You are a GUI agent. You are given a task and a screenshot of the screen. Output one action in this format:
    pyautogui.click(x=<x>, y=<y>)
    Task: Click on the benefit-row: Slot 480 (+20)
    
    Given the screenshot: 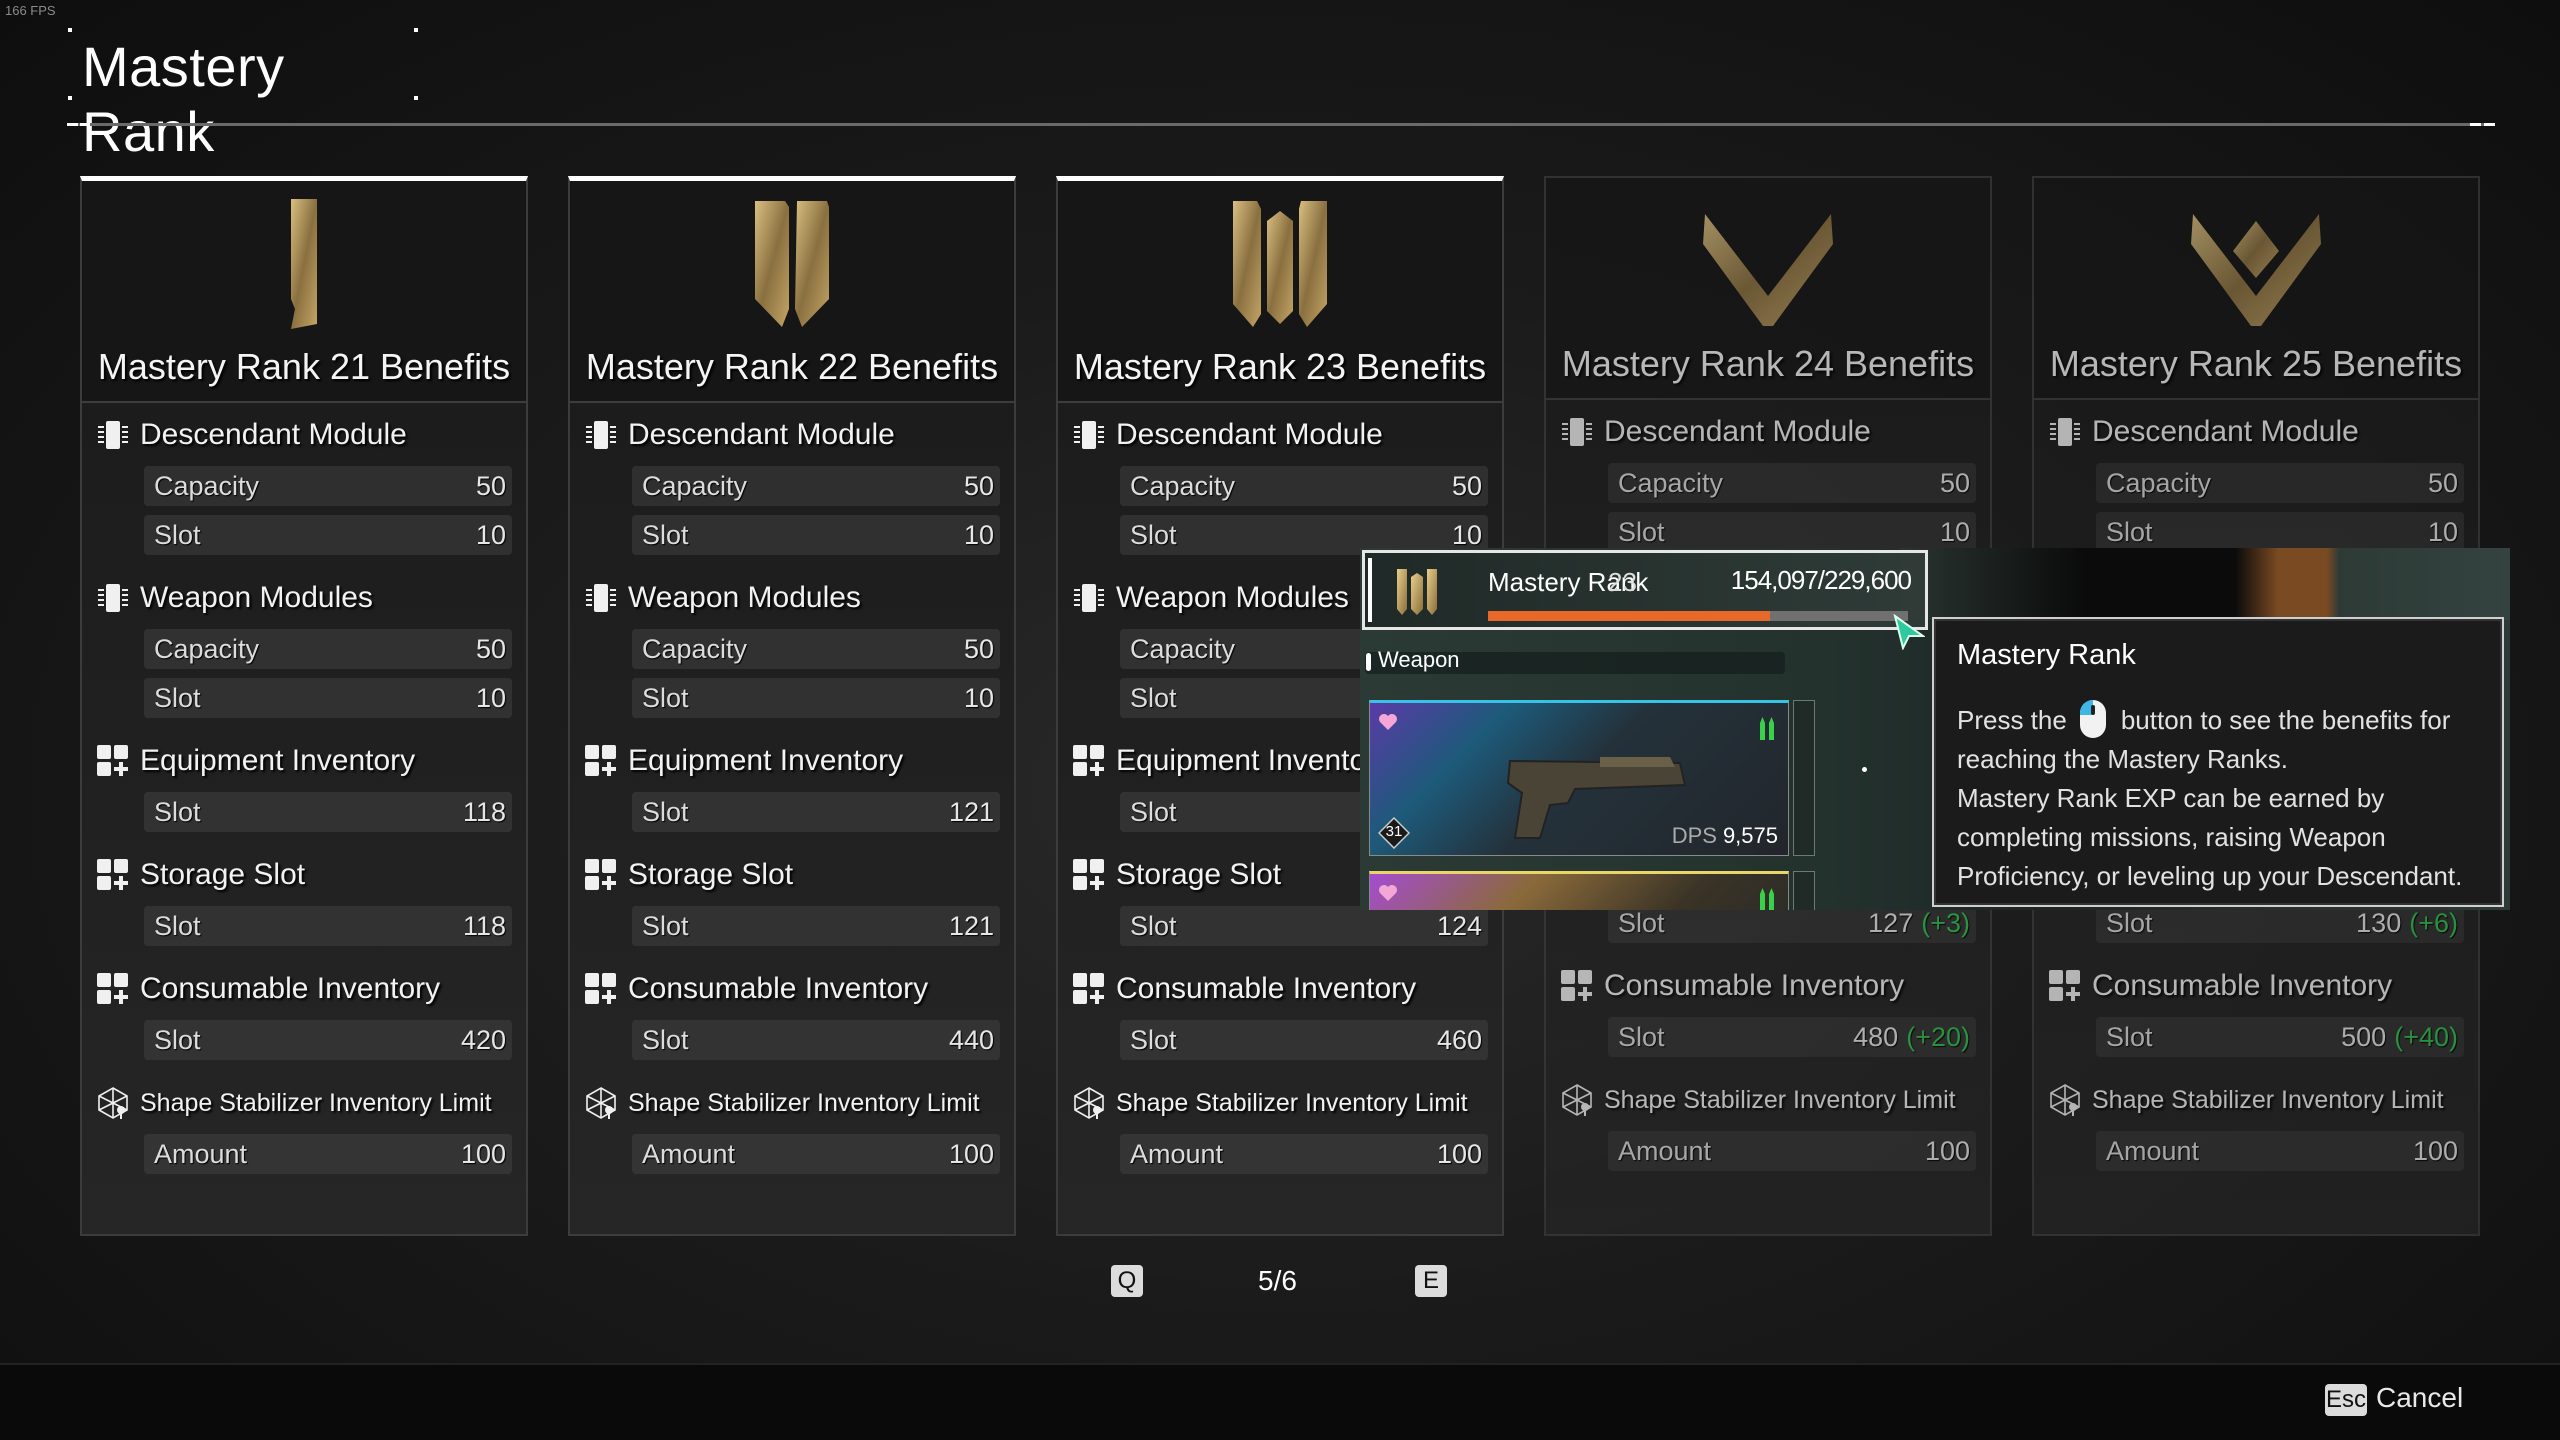 What is the action you would take?
    pyautogui.click(x=1792, y=1037)
    